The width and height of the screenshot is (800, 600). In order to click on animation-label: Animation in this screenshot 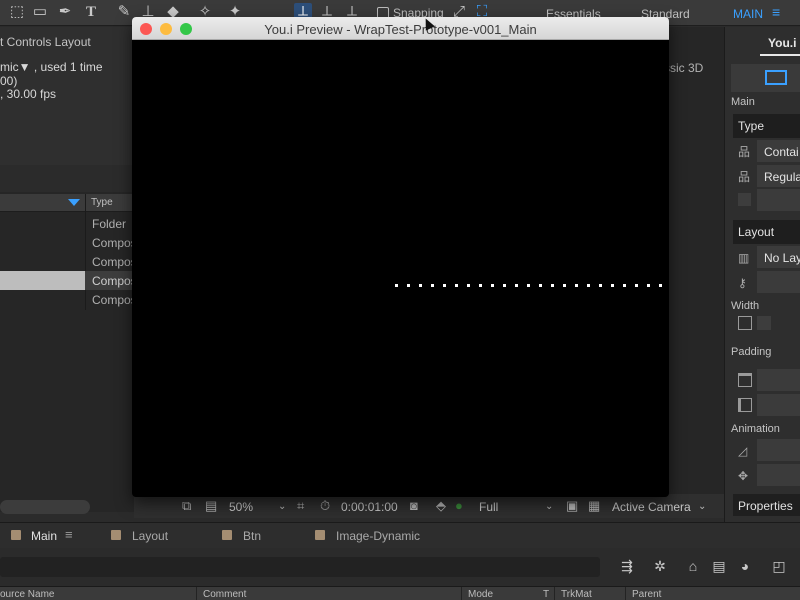, I will do `click(755, 429)`.